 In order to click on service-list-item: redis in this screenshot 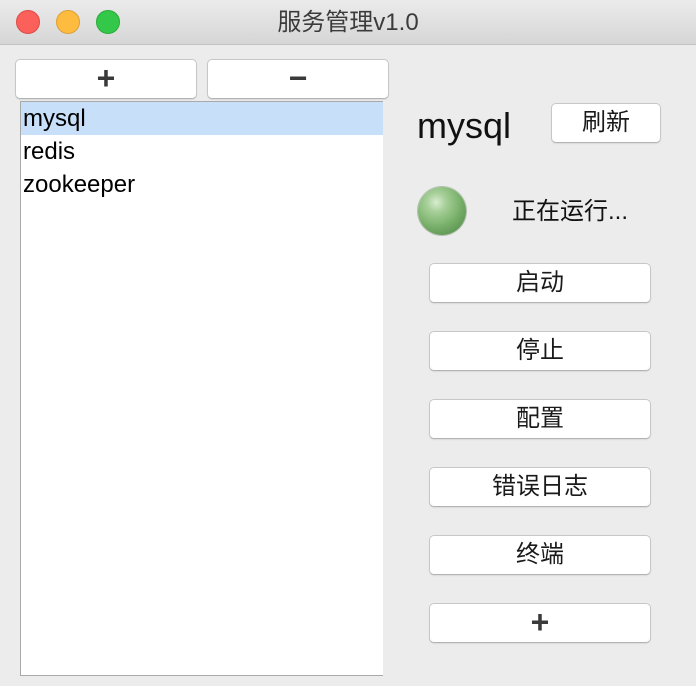, I will do `click(202, 151)`.